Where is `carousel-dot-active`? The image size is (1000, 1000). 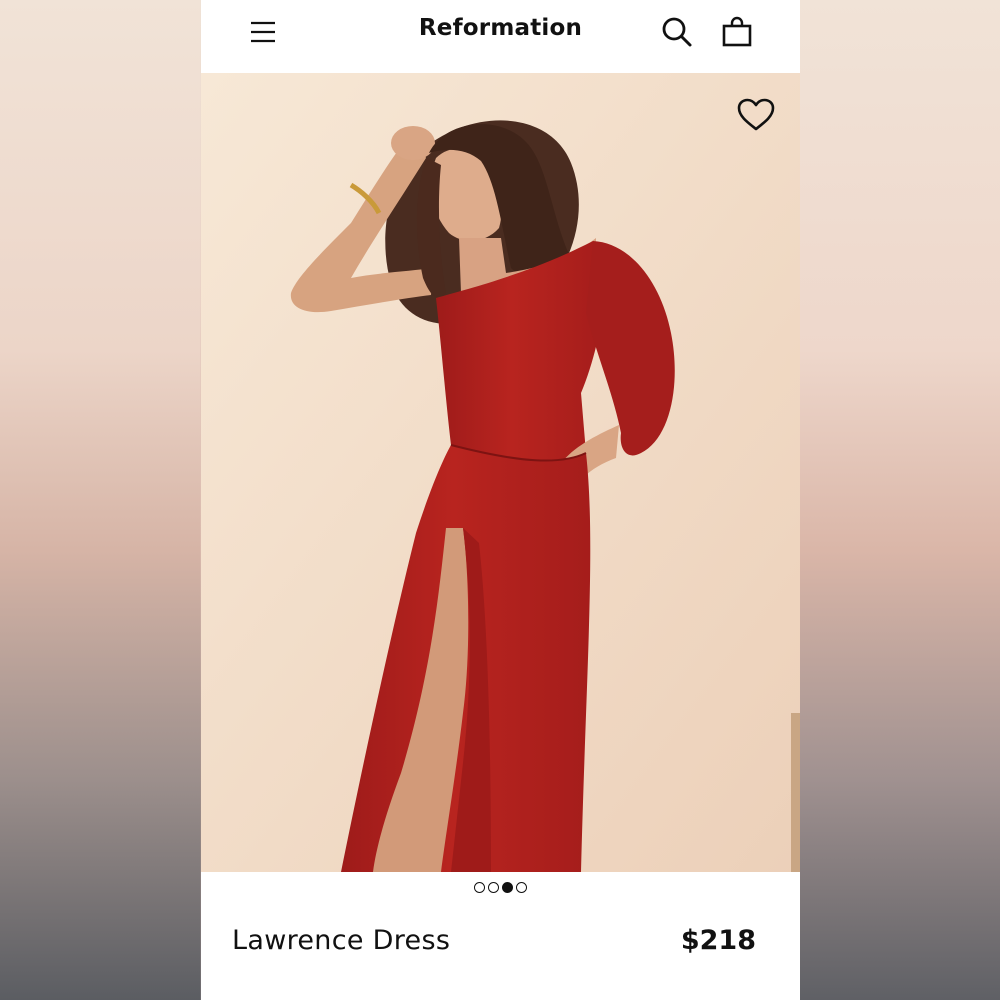 carousel-dot-active is located at coordinates (507, 887).